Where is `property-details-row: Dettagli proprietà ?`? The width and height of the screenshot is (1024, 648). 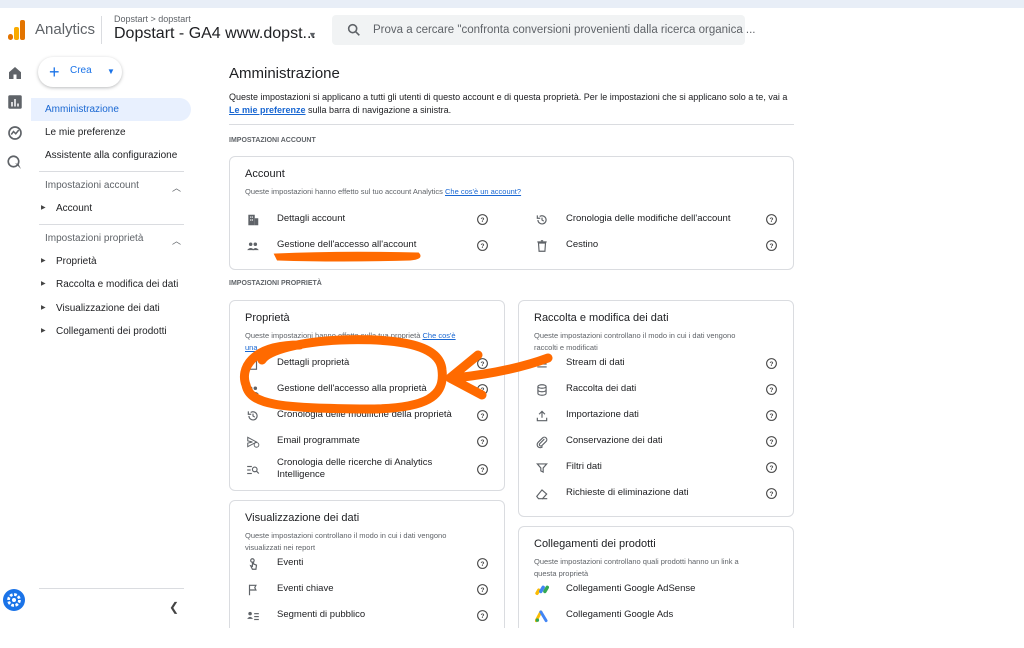 property-details-row: Dettagli proprietà ? is located at coordinates (368, 365).